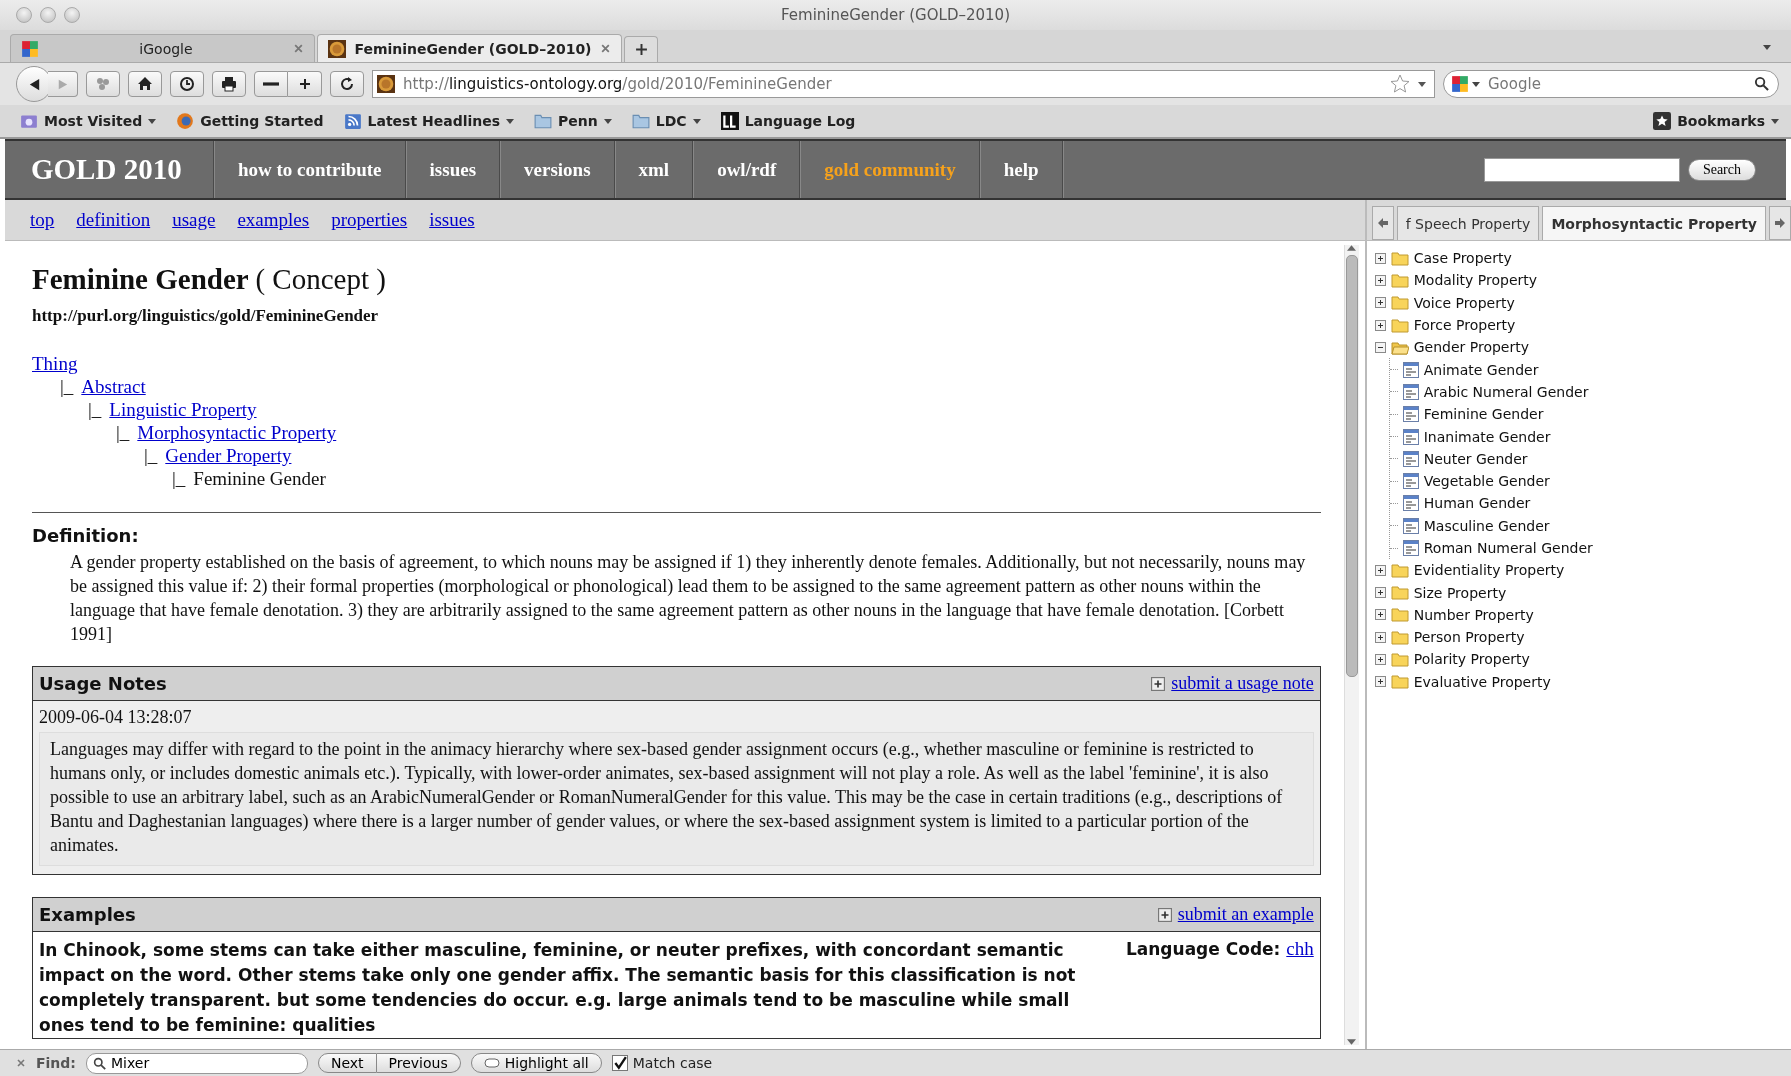 The height and width of the screenshot is (1076, 1791). What do you see at coordinates (273, 220) in the screenshot?
I see `section-link: examples` at bounding box center [273, 220].